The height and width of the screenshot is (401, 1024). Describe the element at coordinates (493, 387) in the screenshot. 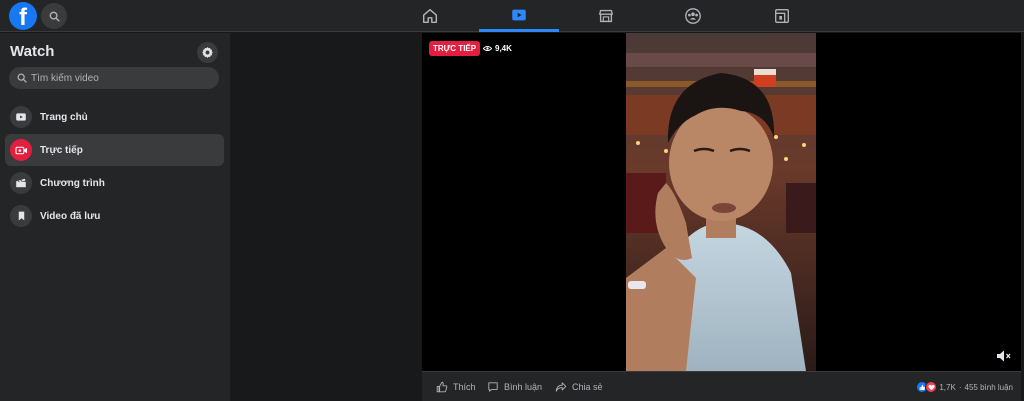

I see `comment-icon` at that location.